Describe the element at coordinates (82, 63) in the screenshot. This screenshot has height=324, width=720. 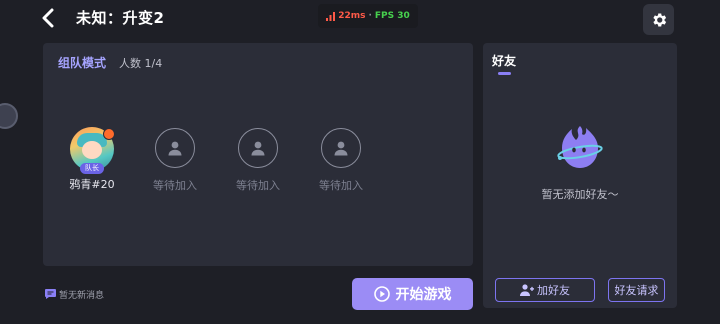
I see `team-mode-title: 组队模式` at that location.